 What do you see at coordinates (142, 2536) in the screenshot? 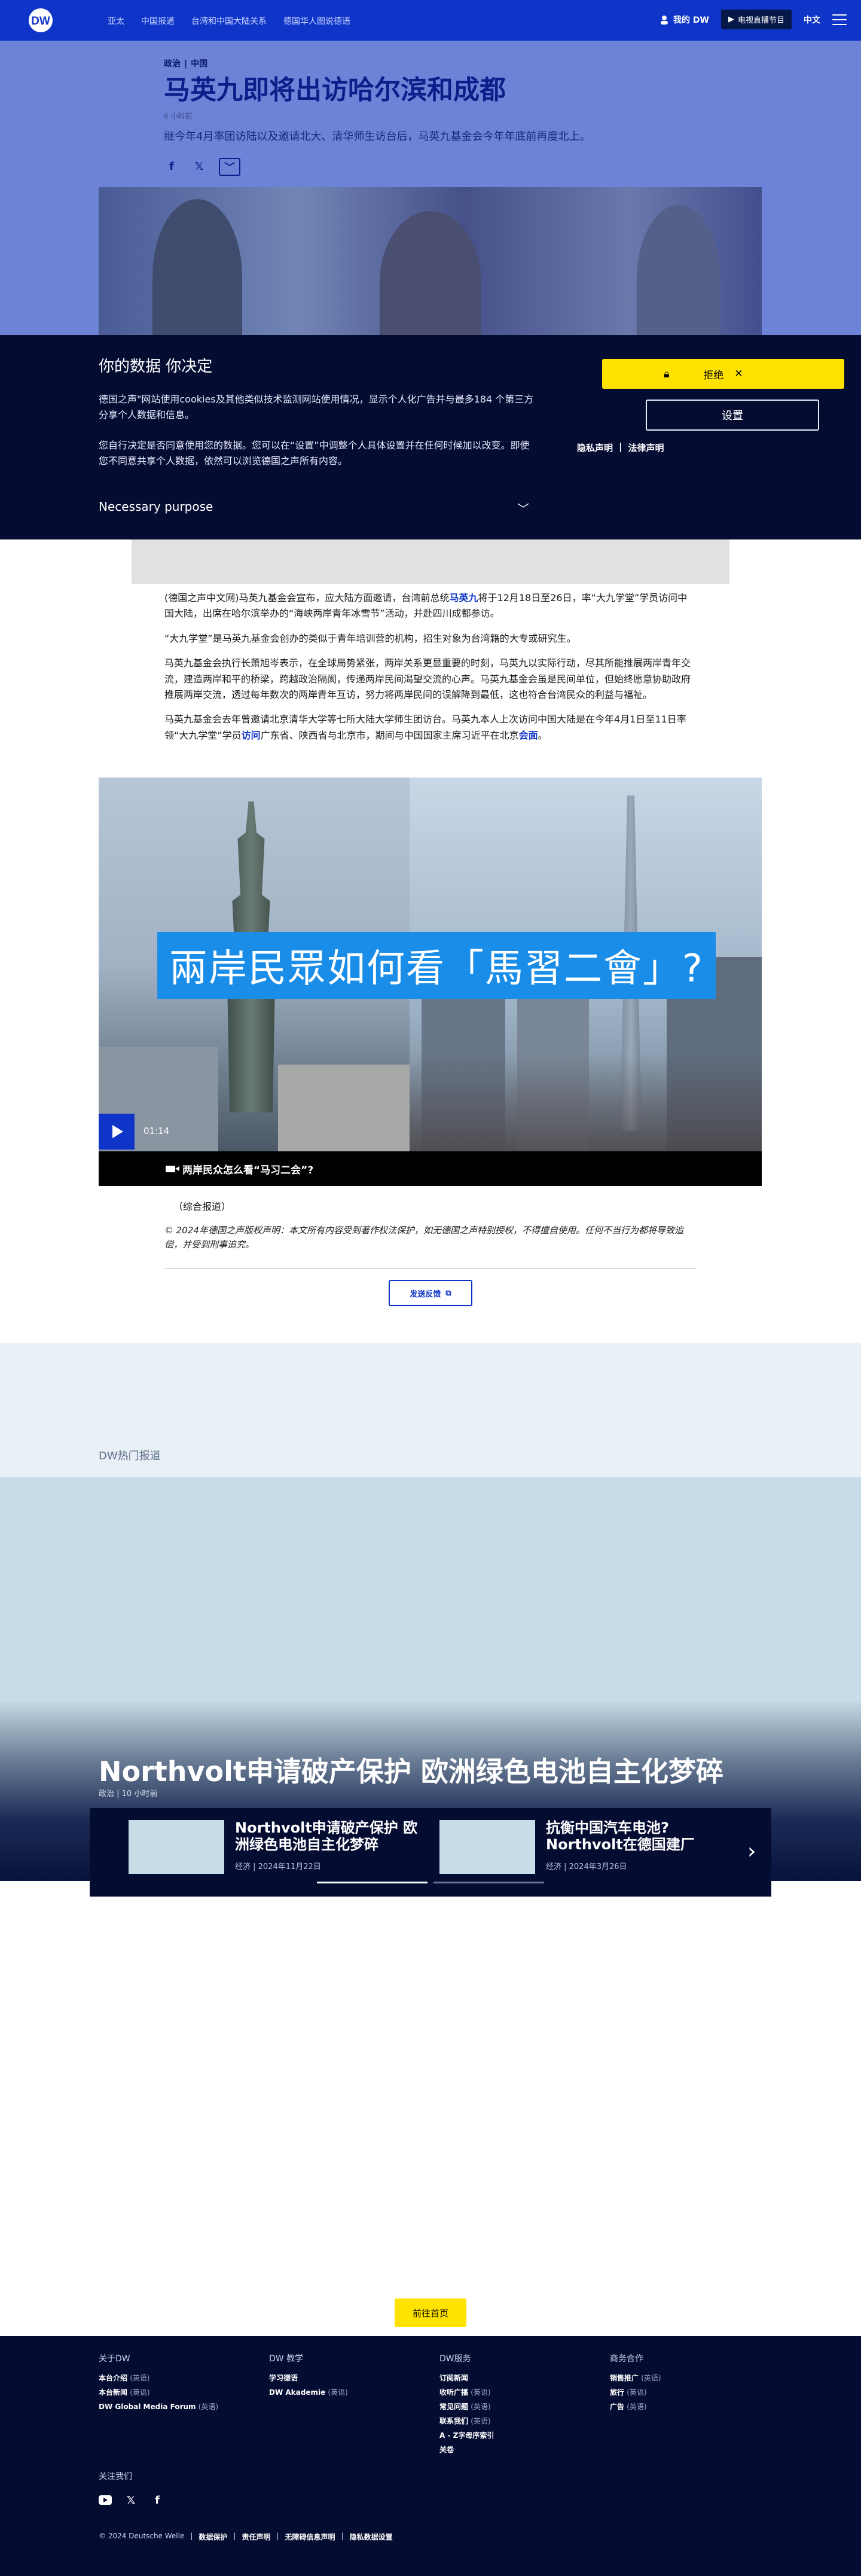
I see `copyright-label: © 2024 Deutsche Welle` at bounding box center [142, 2536].